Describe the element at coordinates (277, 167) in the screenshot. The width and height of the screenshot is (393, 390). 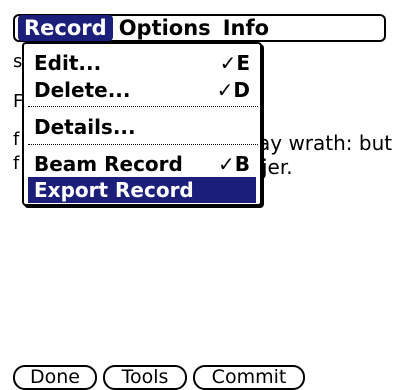
I see `record-text-line: jer.` at that location.